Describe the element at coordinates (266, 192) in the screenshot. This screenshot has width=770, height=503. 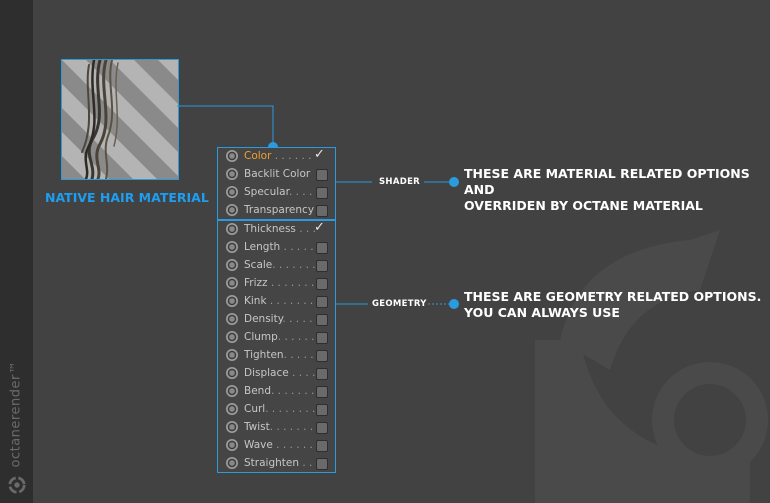
I see `shader-item-name: Specular` at that location.